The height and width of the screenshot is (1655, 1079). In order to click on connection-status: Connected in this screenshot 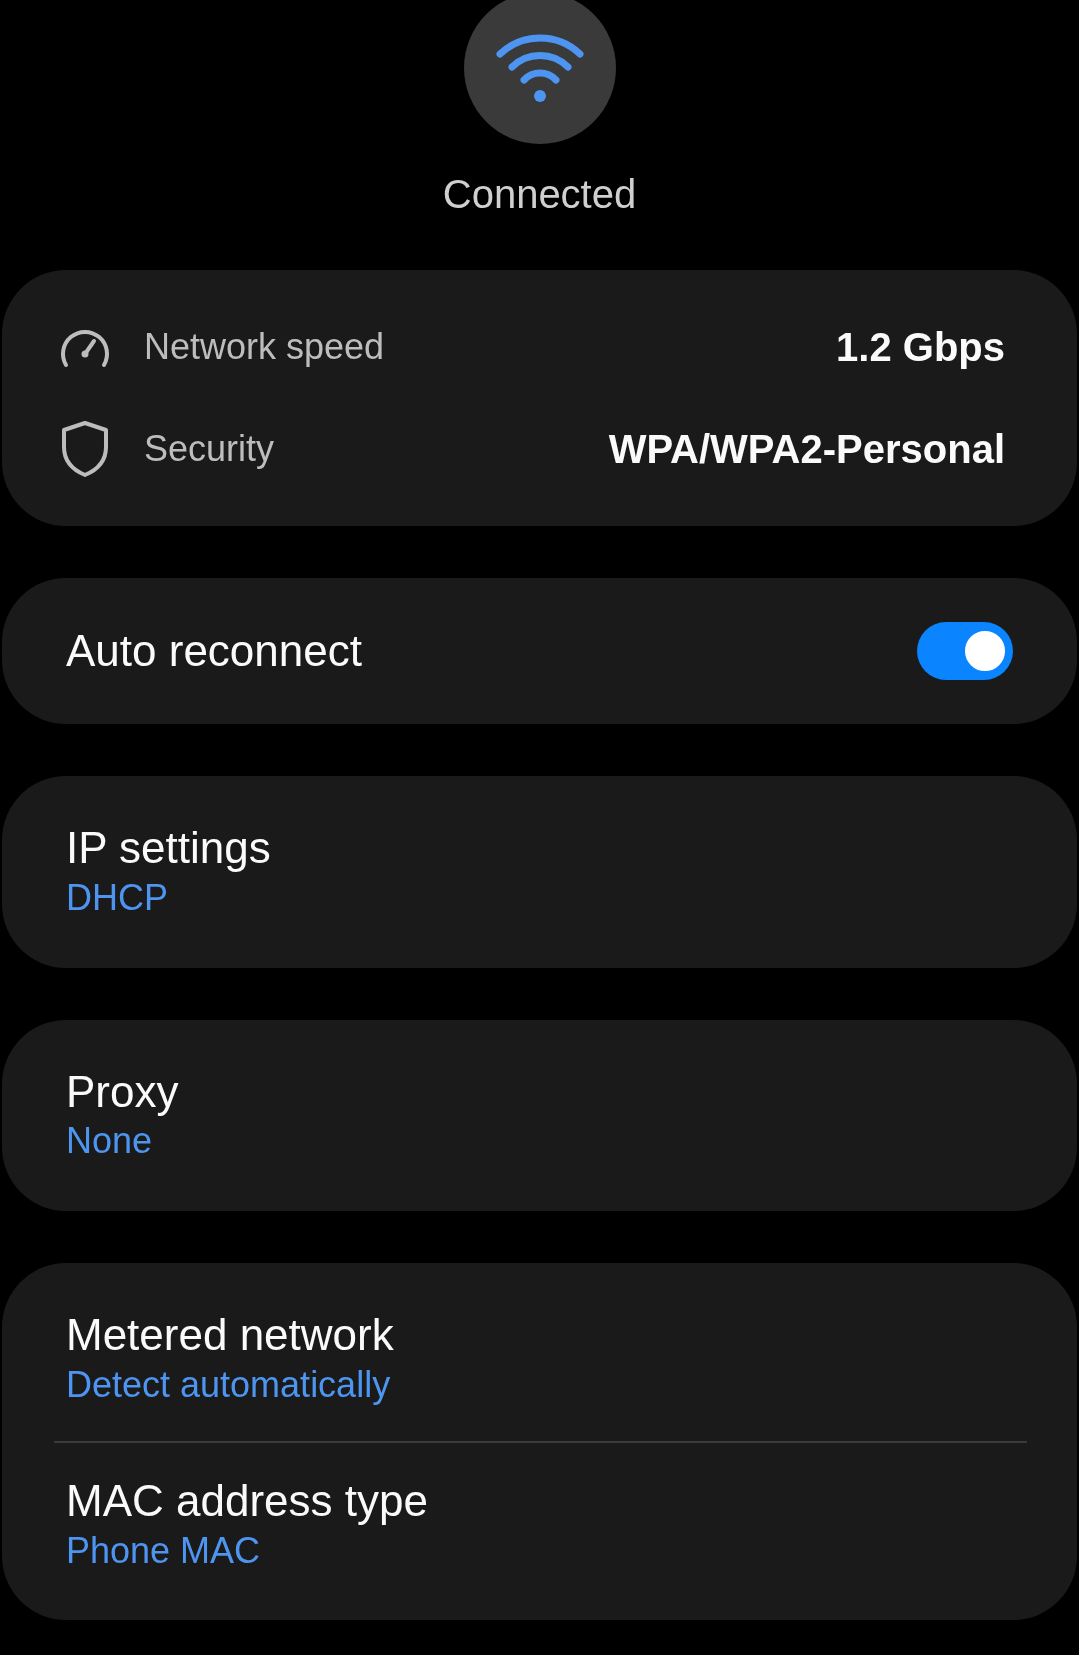, I will do `click(539, 194)`.